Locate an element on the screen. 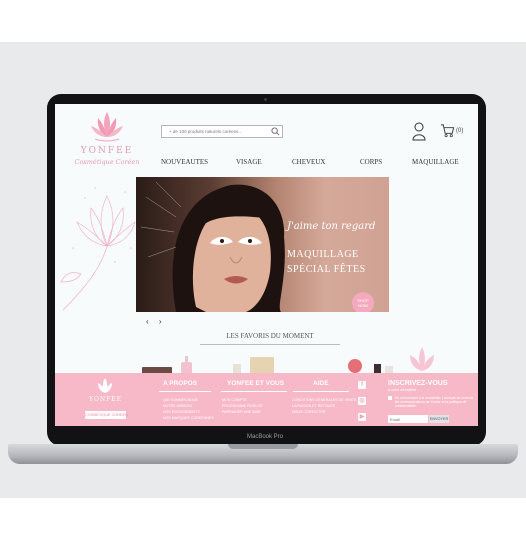 The height and width of the screenshot is (540, 526). hero-title-line1: MAQUILLAGE is located at coordinates (323, 254).